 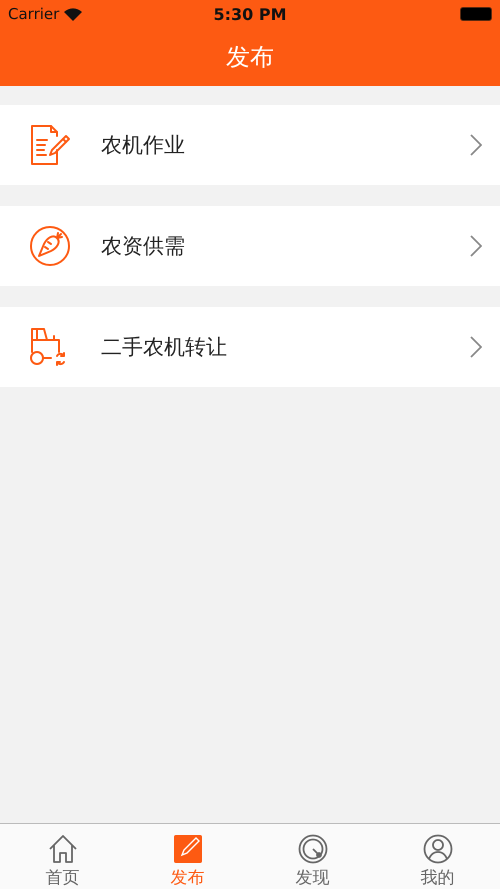 What do you see at coordinates (250, 246) in the screenshot?
I see `menu-row: 农资供需` at bounding box center [250, 246].